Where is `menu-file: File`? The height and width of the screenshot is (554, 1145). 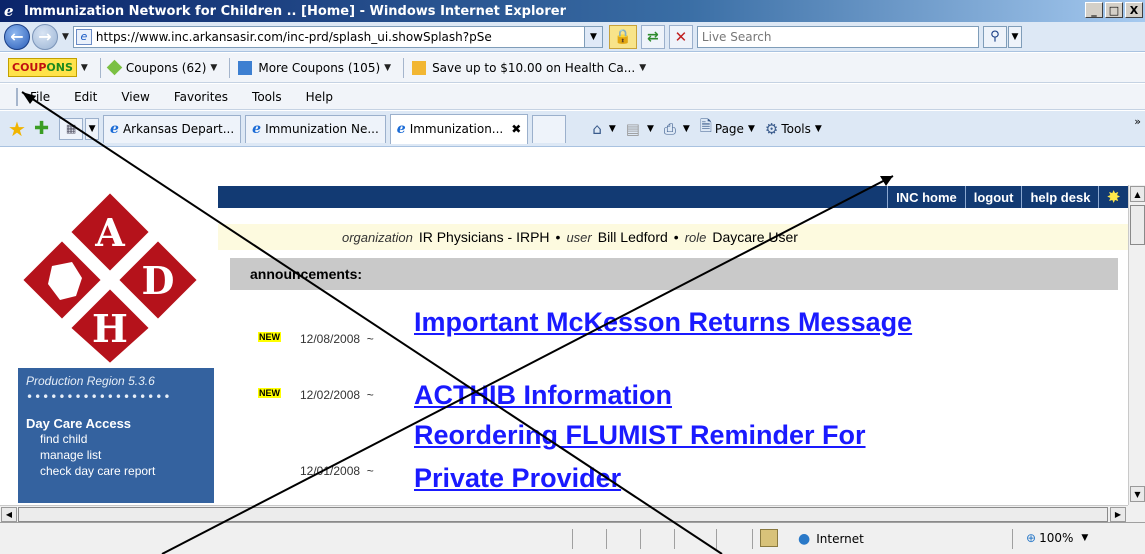
menu-file: File is located at coordinates (40, 97).